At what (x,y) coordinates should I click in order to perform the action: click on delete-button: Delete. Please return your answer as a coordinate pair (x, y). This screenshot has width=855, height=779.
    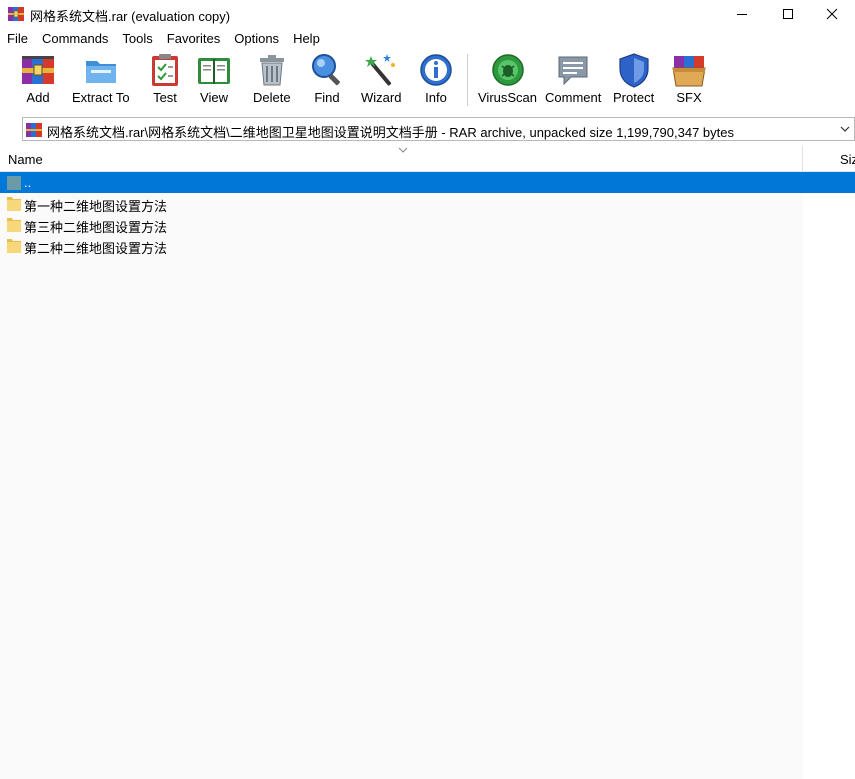
    Looking at the image, I should click on (272, 81).